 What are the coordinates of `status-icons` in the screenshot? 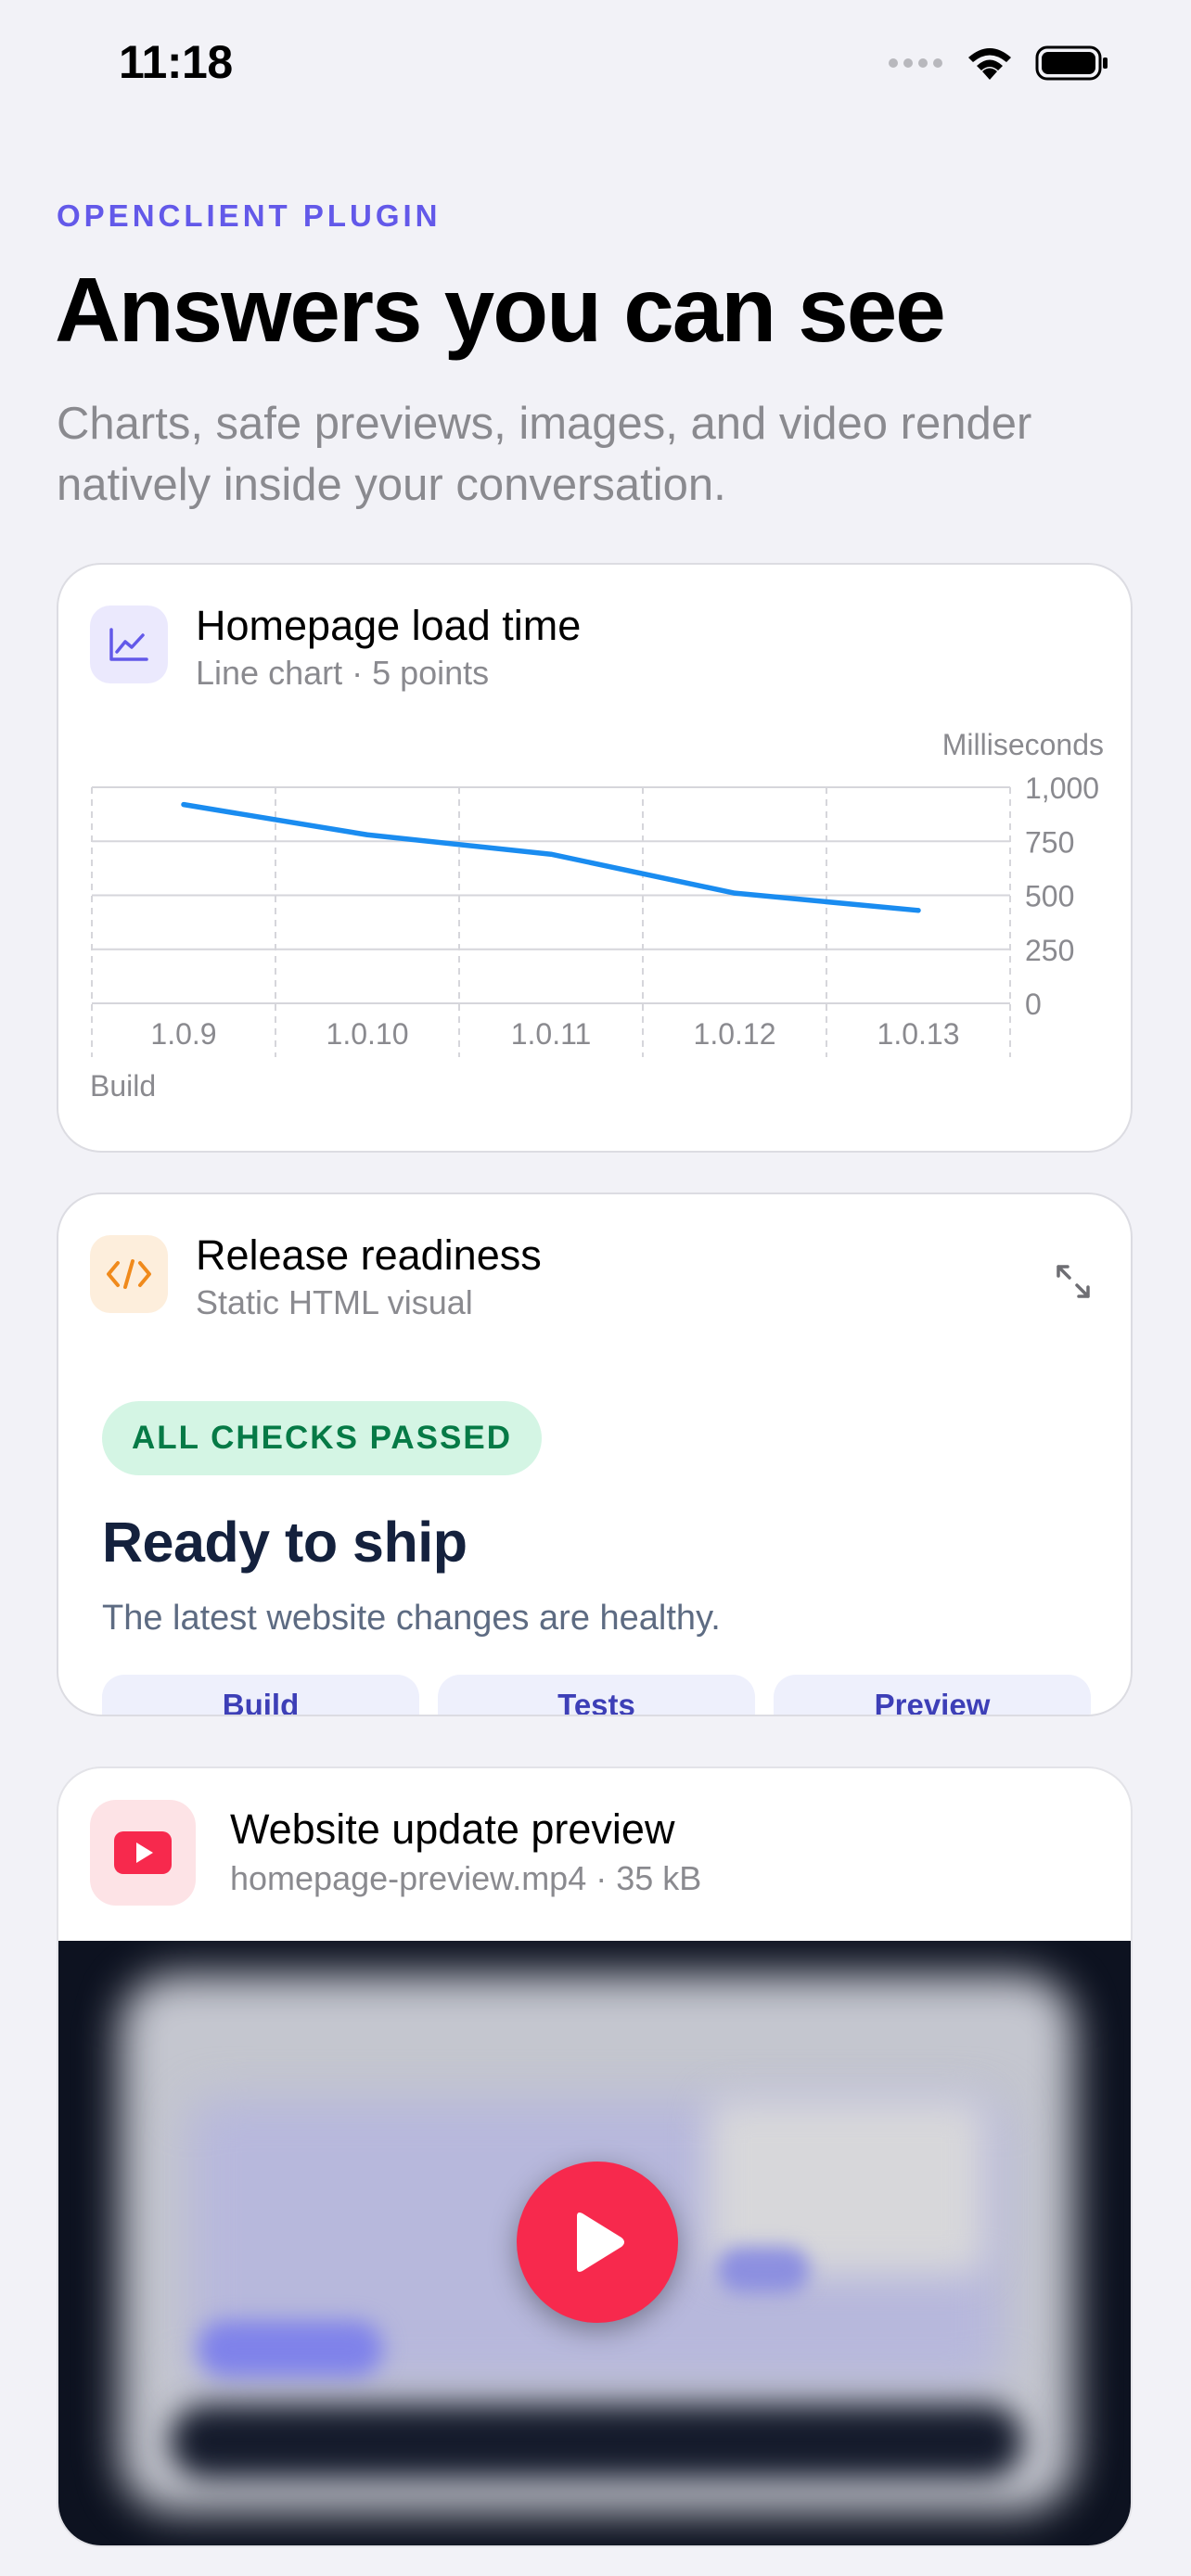 It's located at (998, 64).